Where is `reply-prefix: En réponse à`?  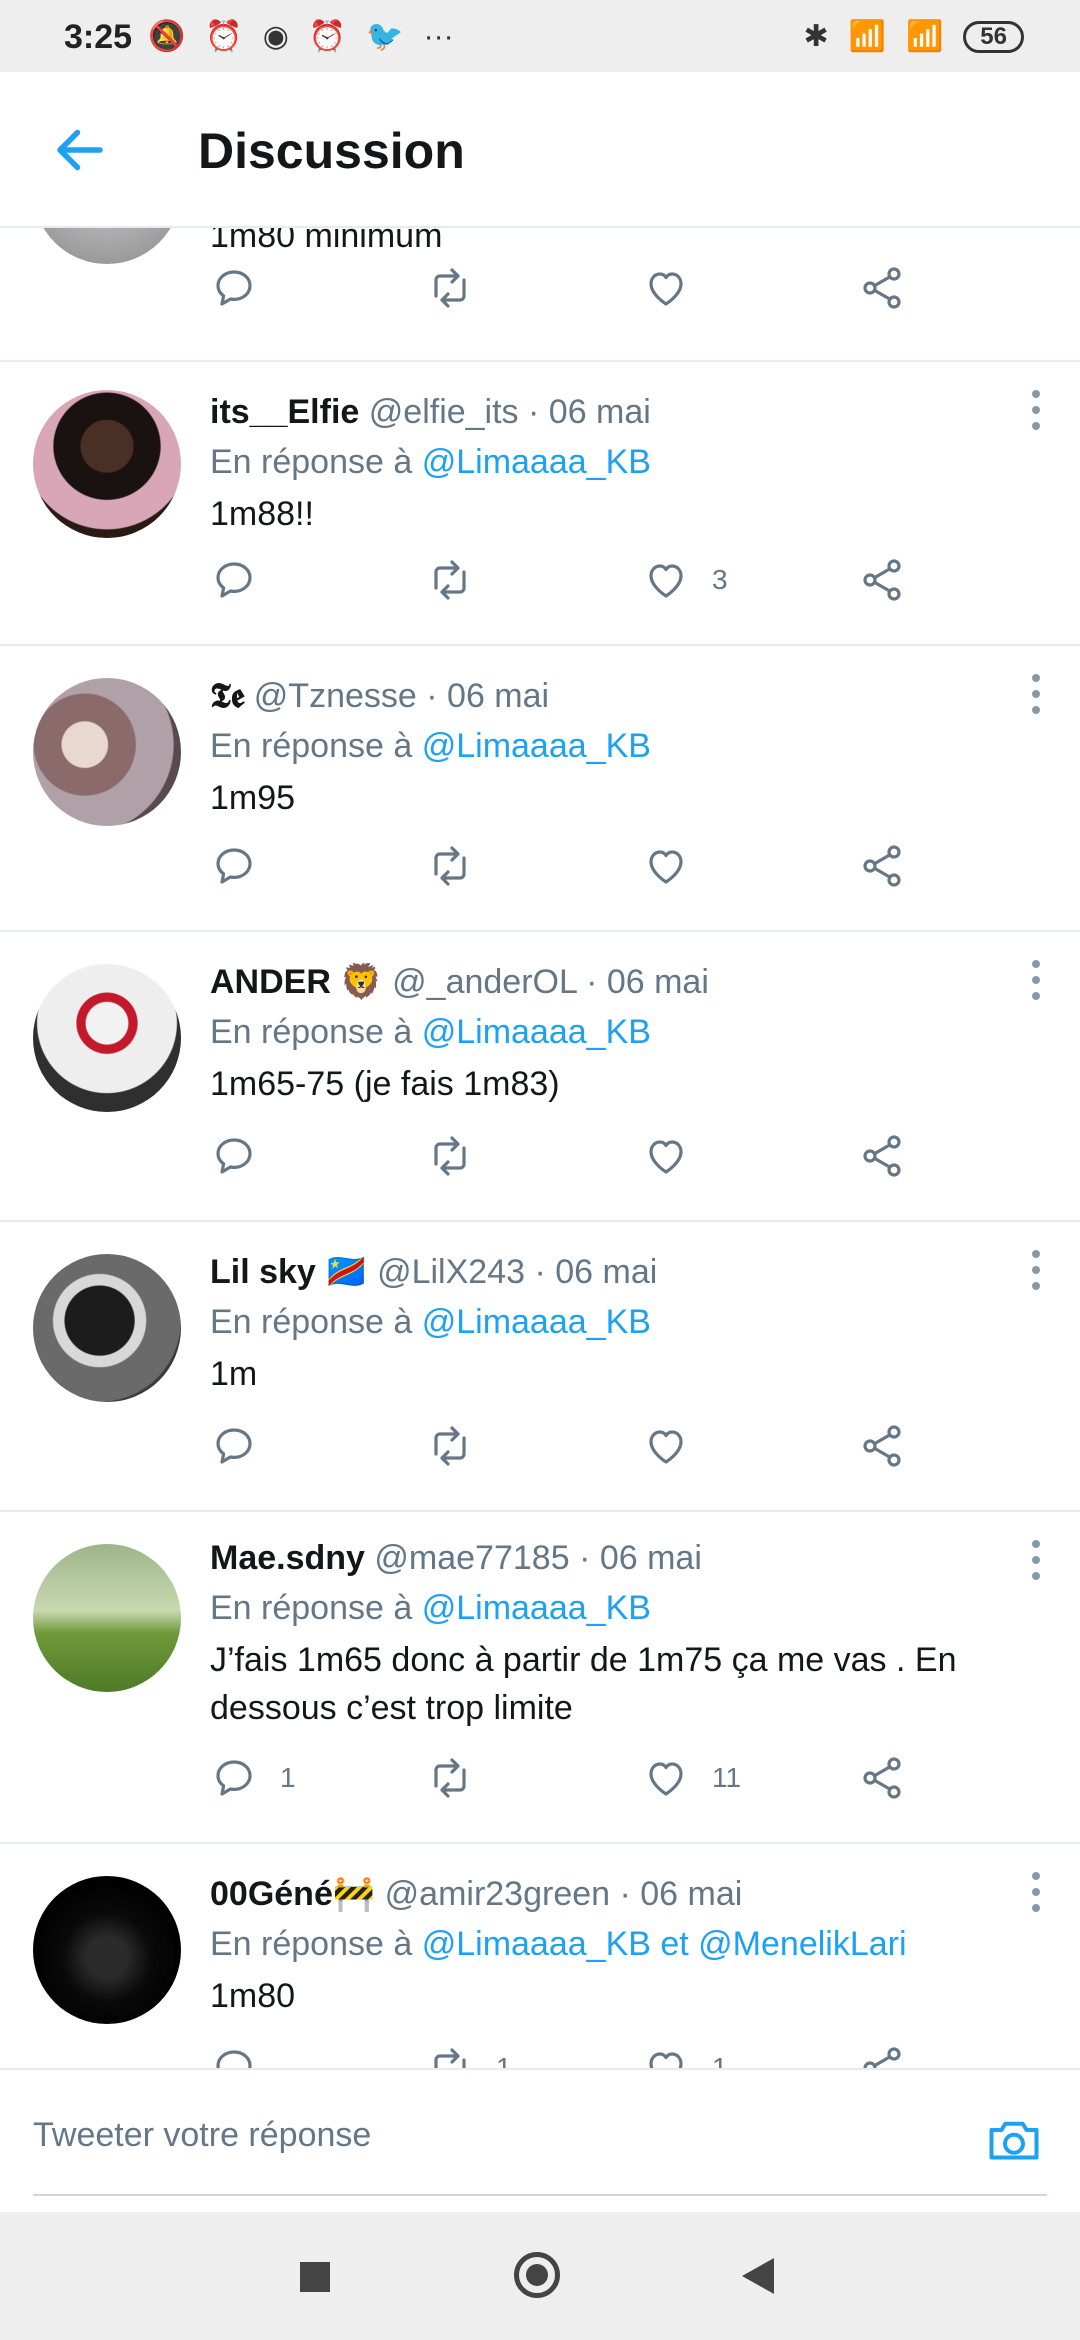 reply-prefix: En réponse à is located at coordinates (311, 746).